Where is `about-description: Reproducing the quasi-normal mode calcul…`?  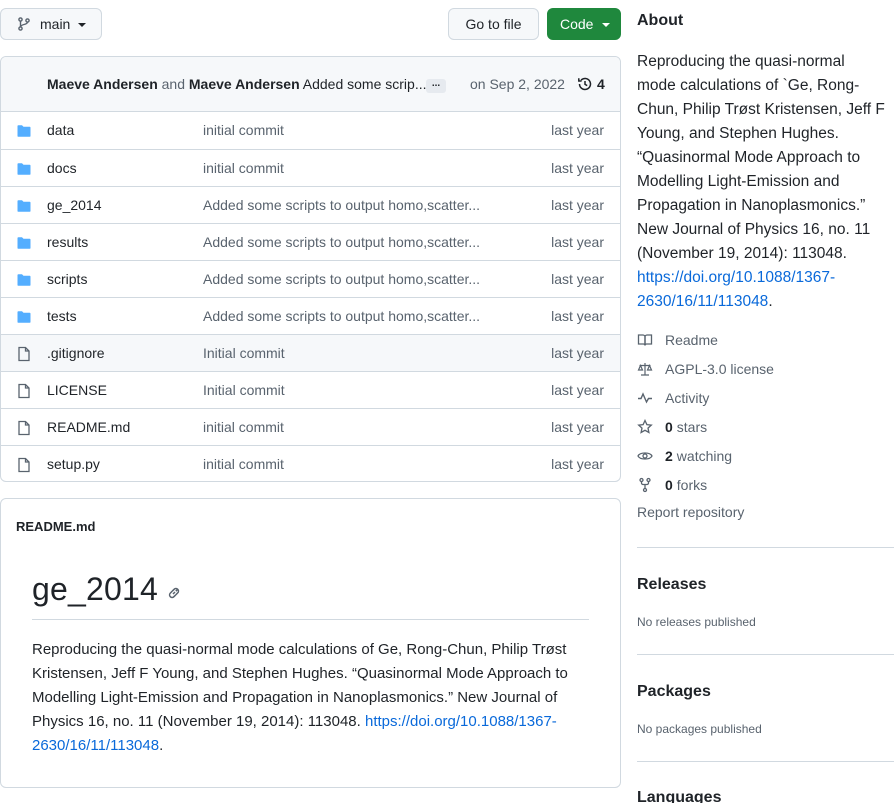
about-description: Reproducing the quasi-normal mode calcul… is located at coordinates (762, 182).